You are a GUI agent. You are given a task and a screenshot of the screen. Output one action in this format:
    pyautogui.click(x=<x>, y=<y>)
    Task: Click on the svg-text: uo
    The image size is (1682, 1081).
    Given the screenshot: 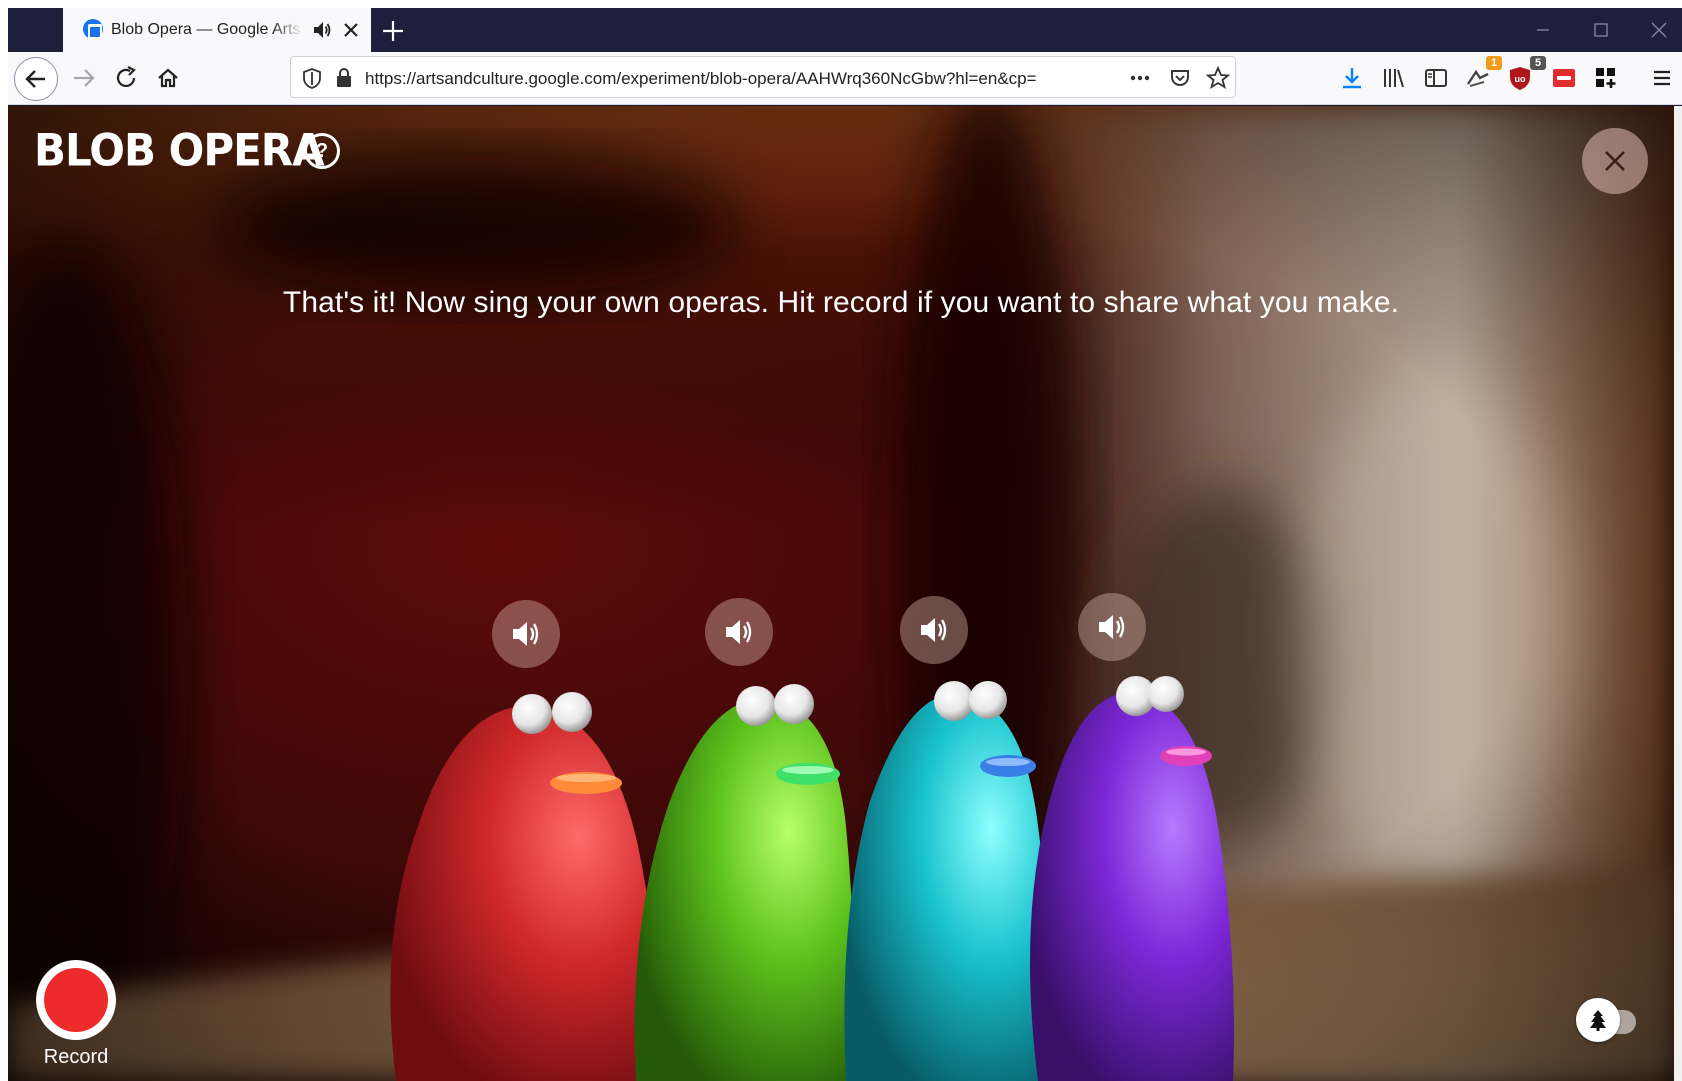 What is the action you would take?
    pyautogui.click(x=1520, y=79)
    